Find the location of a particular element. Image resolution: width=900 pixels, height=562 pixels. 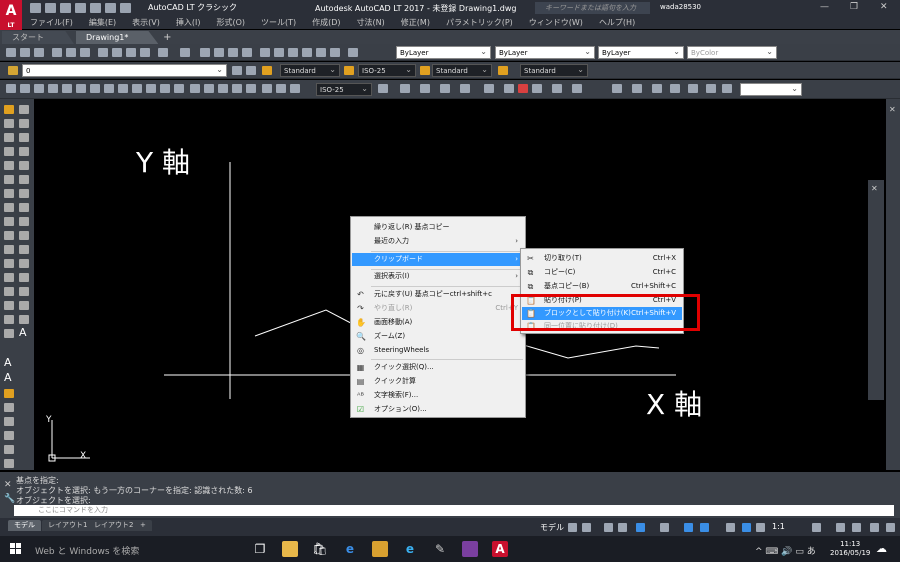

tool-palette-strip: ✕ is located at coordinates (893, 284).